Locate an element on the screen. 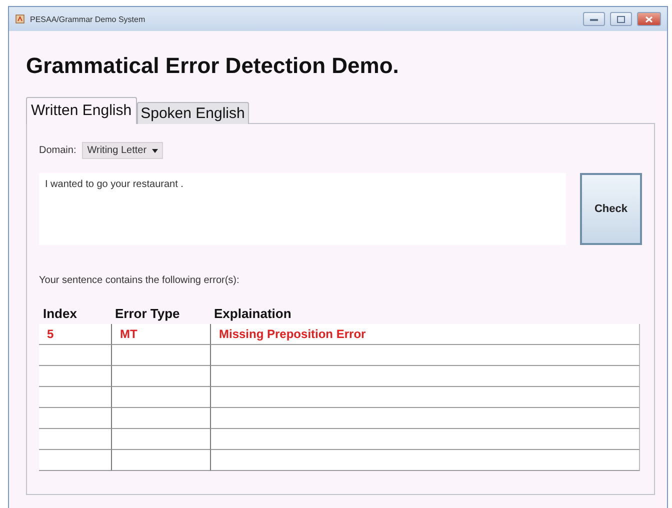 Image resolution: width=672 pixels, height=508 pixels. page-heading: Grammatical Error Detection Demo. is located at coordinates (213, 66).